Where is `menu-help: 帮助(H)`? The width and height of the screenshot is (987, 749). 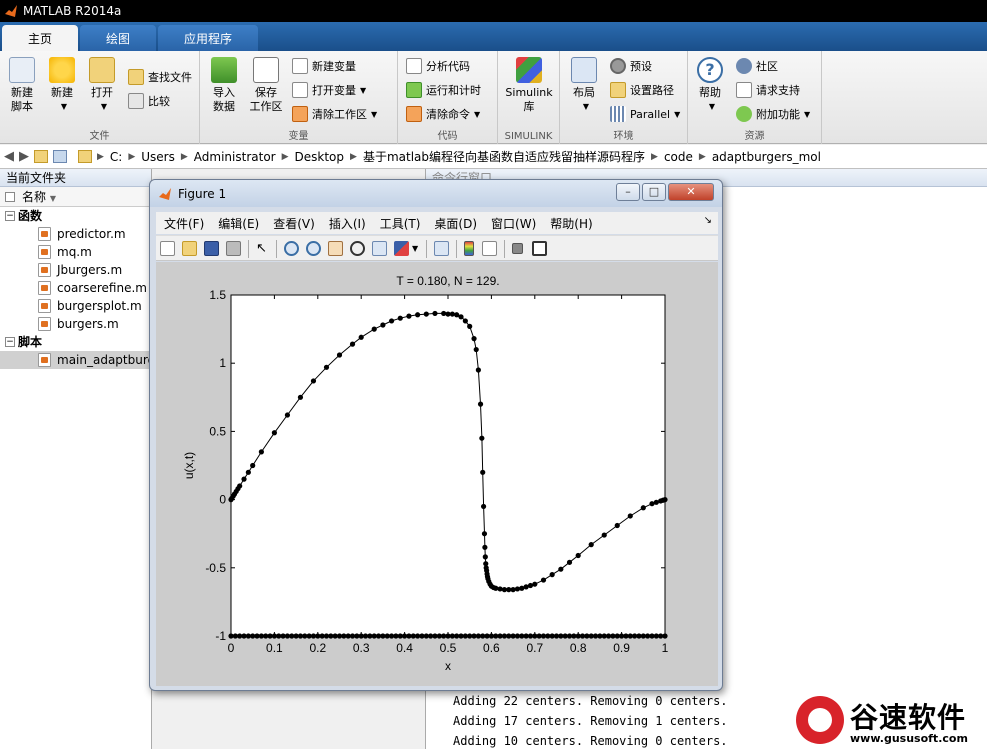 menu-help: 帮助(H) is located at coordinates (571, 223).